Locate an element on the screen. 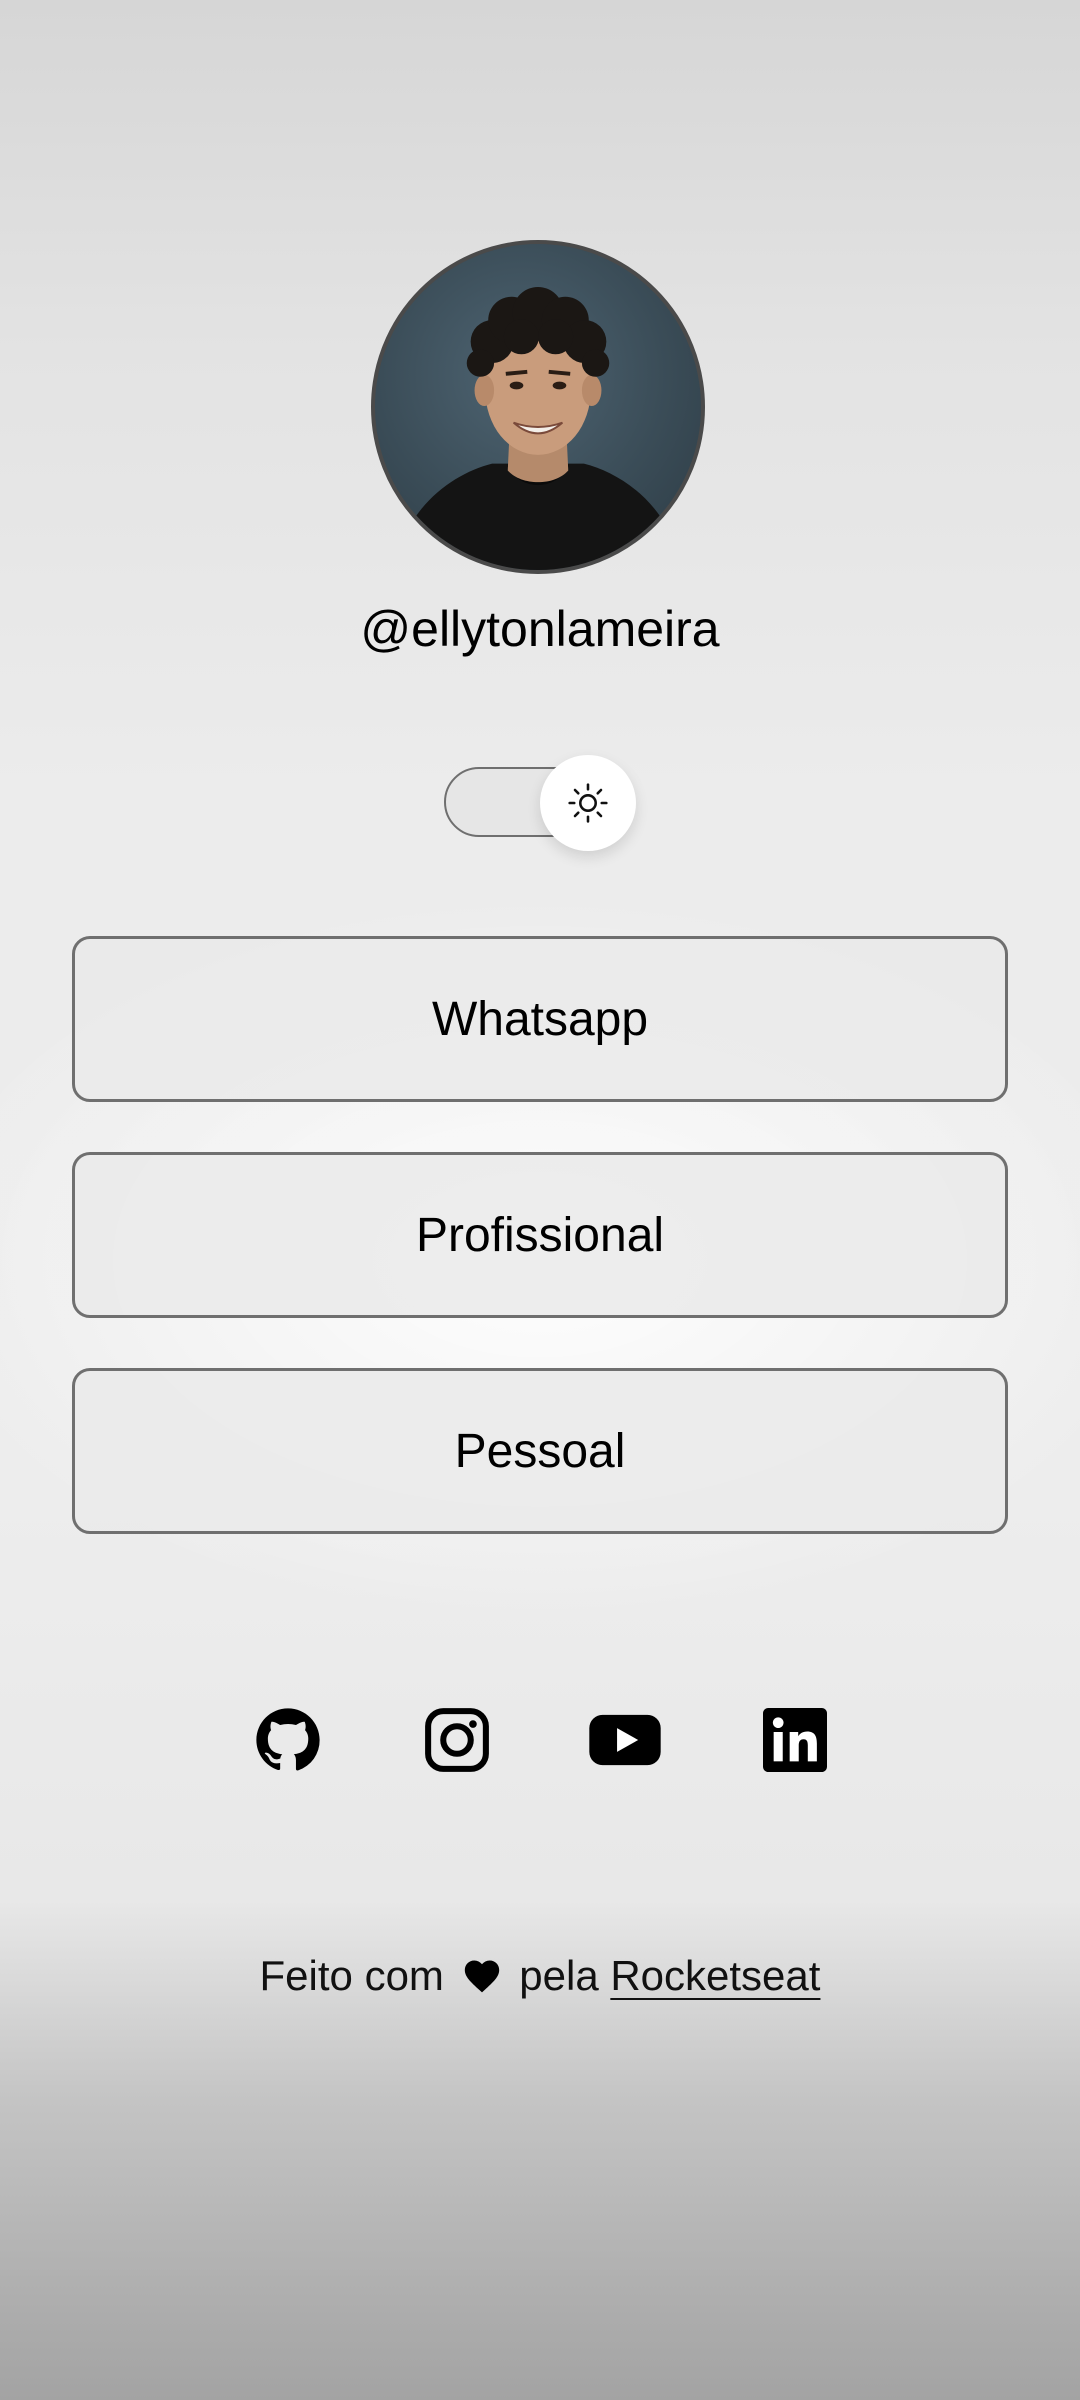 The height and width of the screenshot is (2400, 1080). instagram-icon is located at coordinates (457, 1740).